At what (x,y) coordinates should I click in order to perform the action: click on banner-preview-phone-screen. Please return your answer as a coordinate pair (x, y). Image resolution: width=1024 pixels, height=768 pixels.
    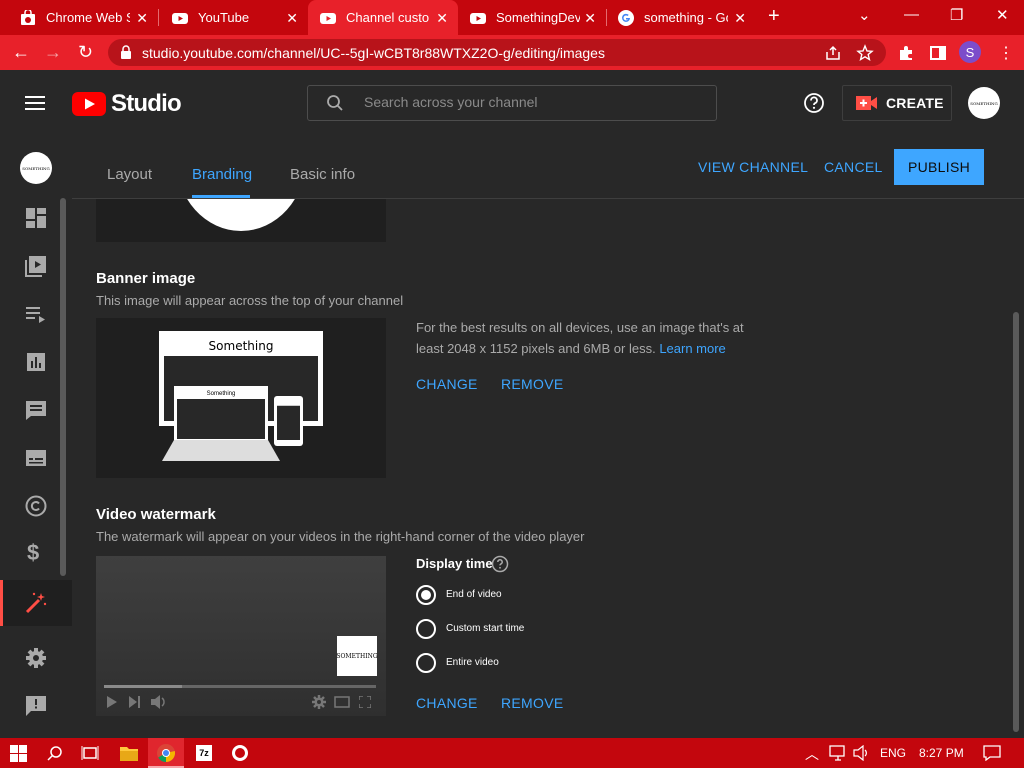
    Looking at the image, I should click on (288, 423).